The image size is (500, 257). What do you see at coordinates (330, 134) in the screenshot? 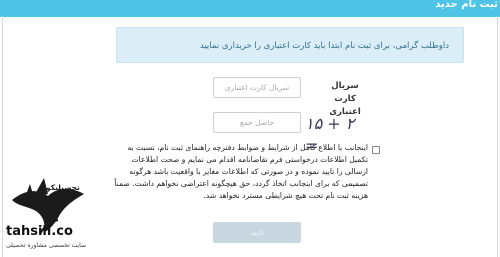
I see `captcha-image: ۱۵ + ۲ =` at bounding box center [330, 134].